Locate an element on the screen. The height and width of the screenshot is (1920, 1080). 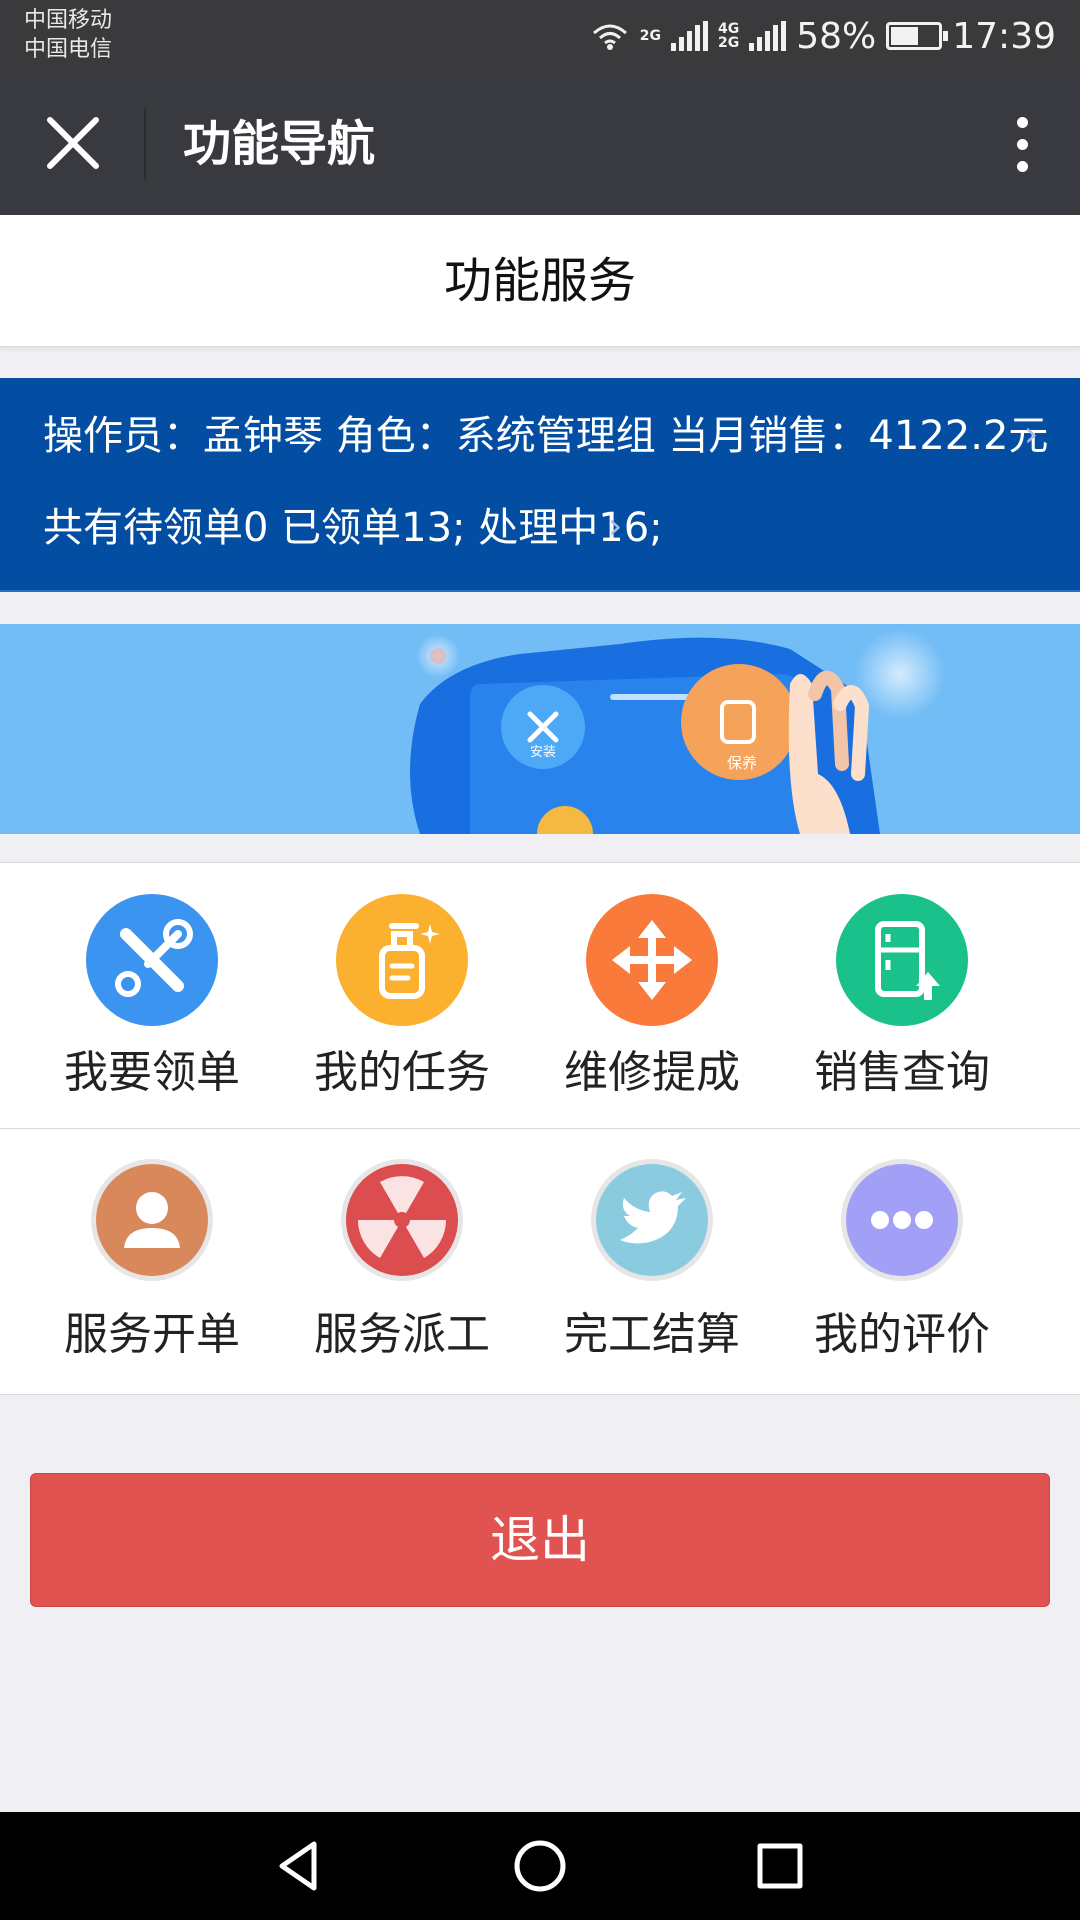
carrier-names: 中国移动 中国电信 is located at coordinates (68, 35).